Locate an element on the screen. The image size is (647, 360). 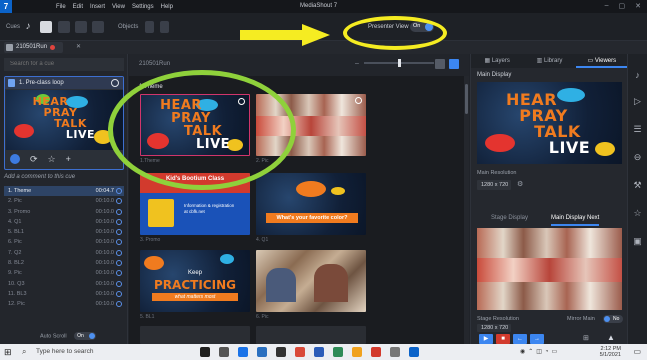
settings-gear-icon: ⚙ is located at coordinates (520, 184).